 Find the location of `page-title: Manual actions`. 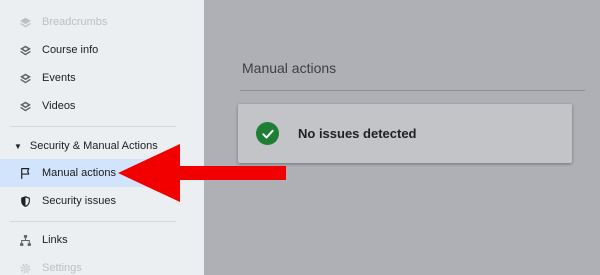

page-title: Manual actions is located at coordinates (289, 68).